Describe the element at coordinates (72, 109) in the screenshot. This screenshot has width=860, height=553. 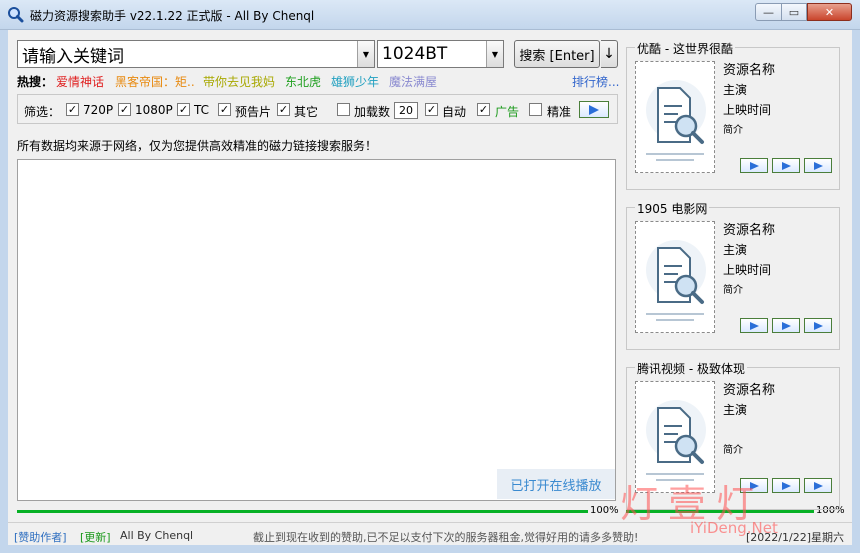
I see `filter-720p-checkbox: ✓` at that location.